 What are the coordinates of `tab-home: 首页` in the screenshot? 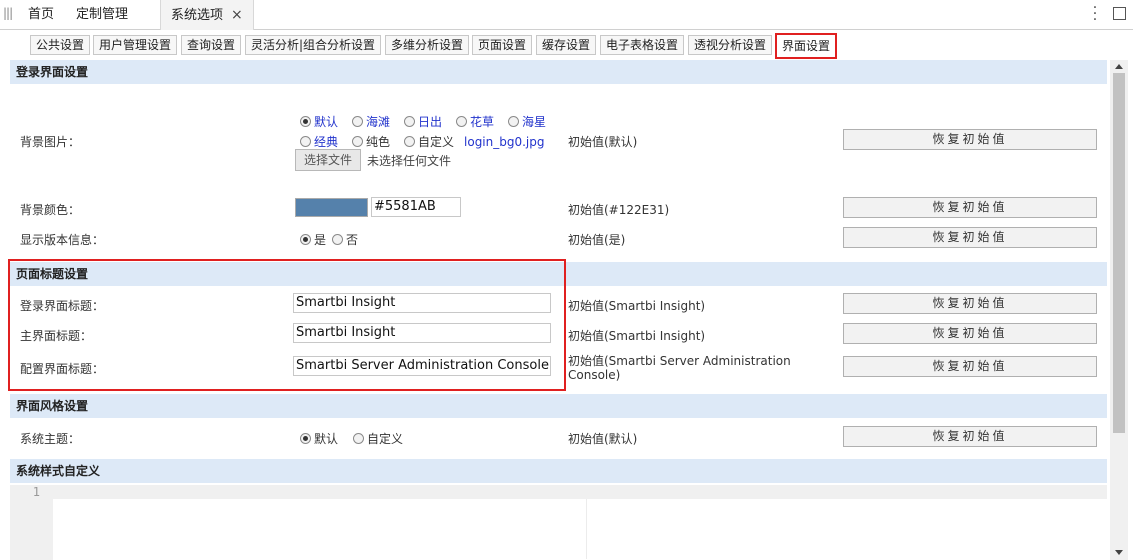 It's located at (41, 15).